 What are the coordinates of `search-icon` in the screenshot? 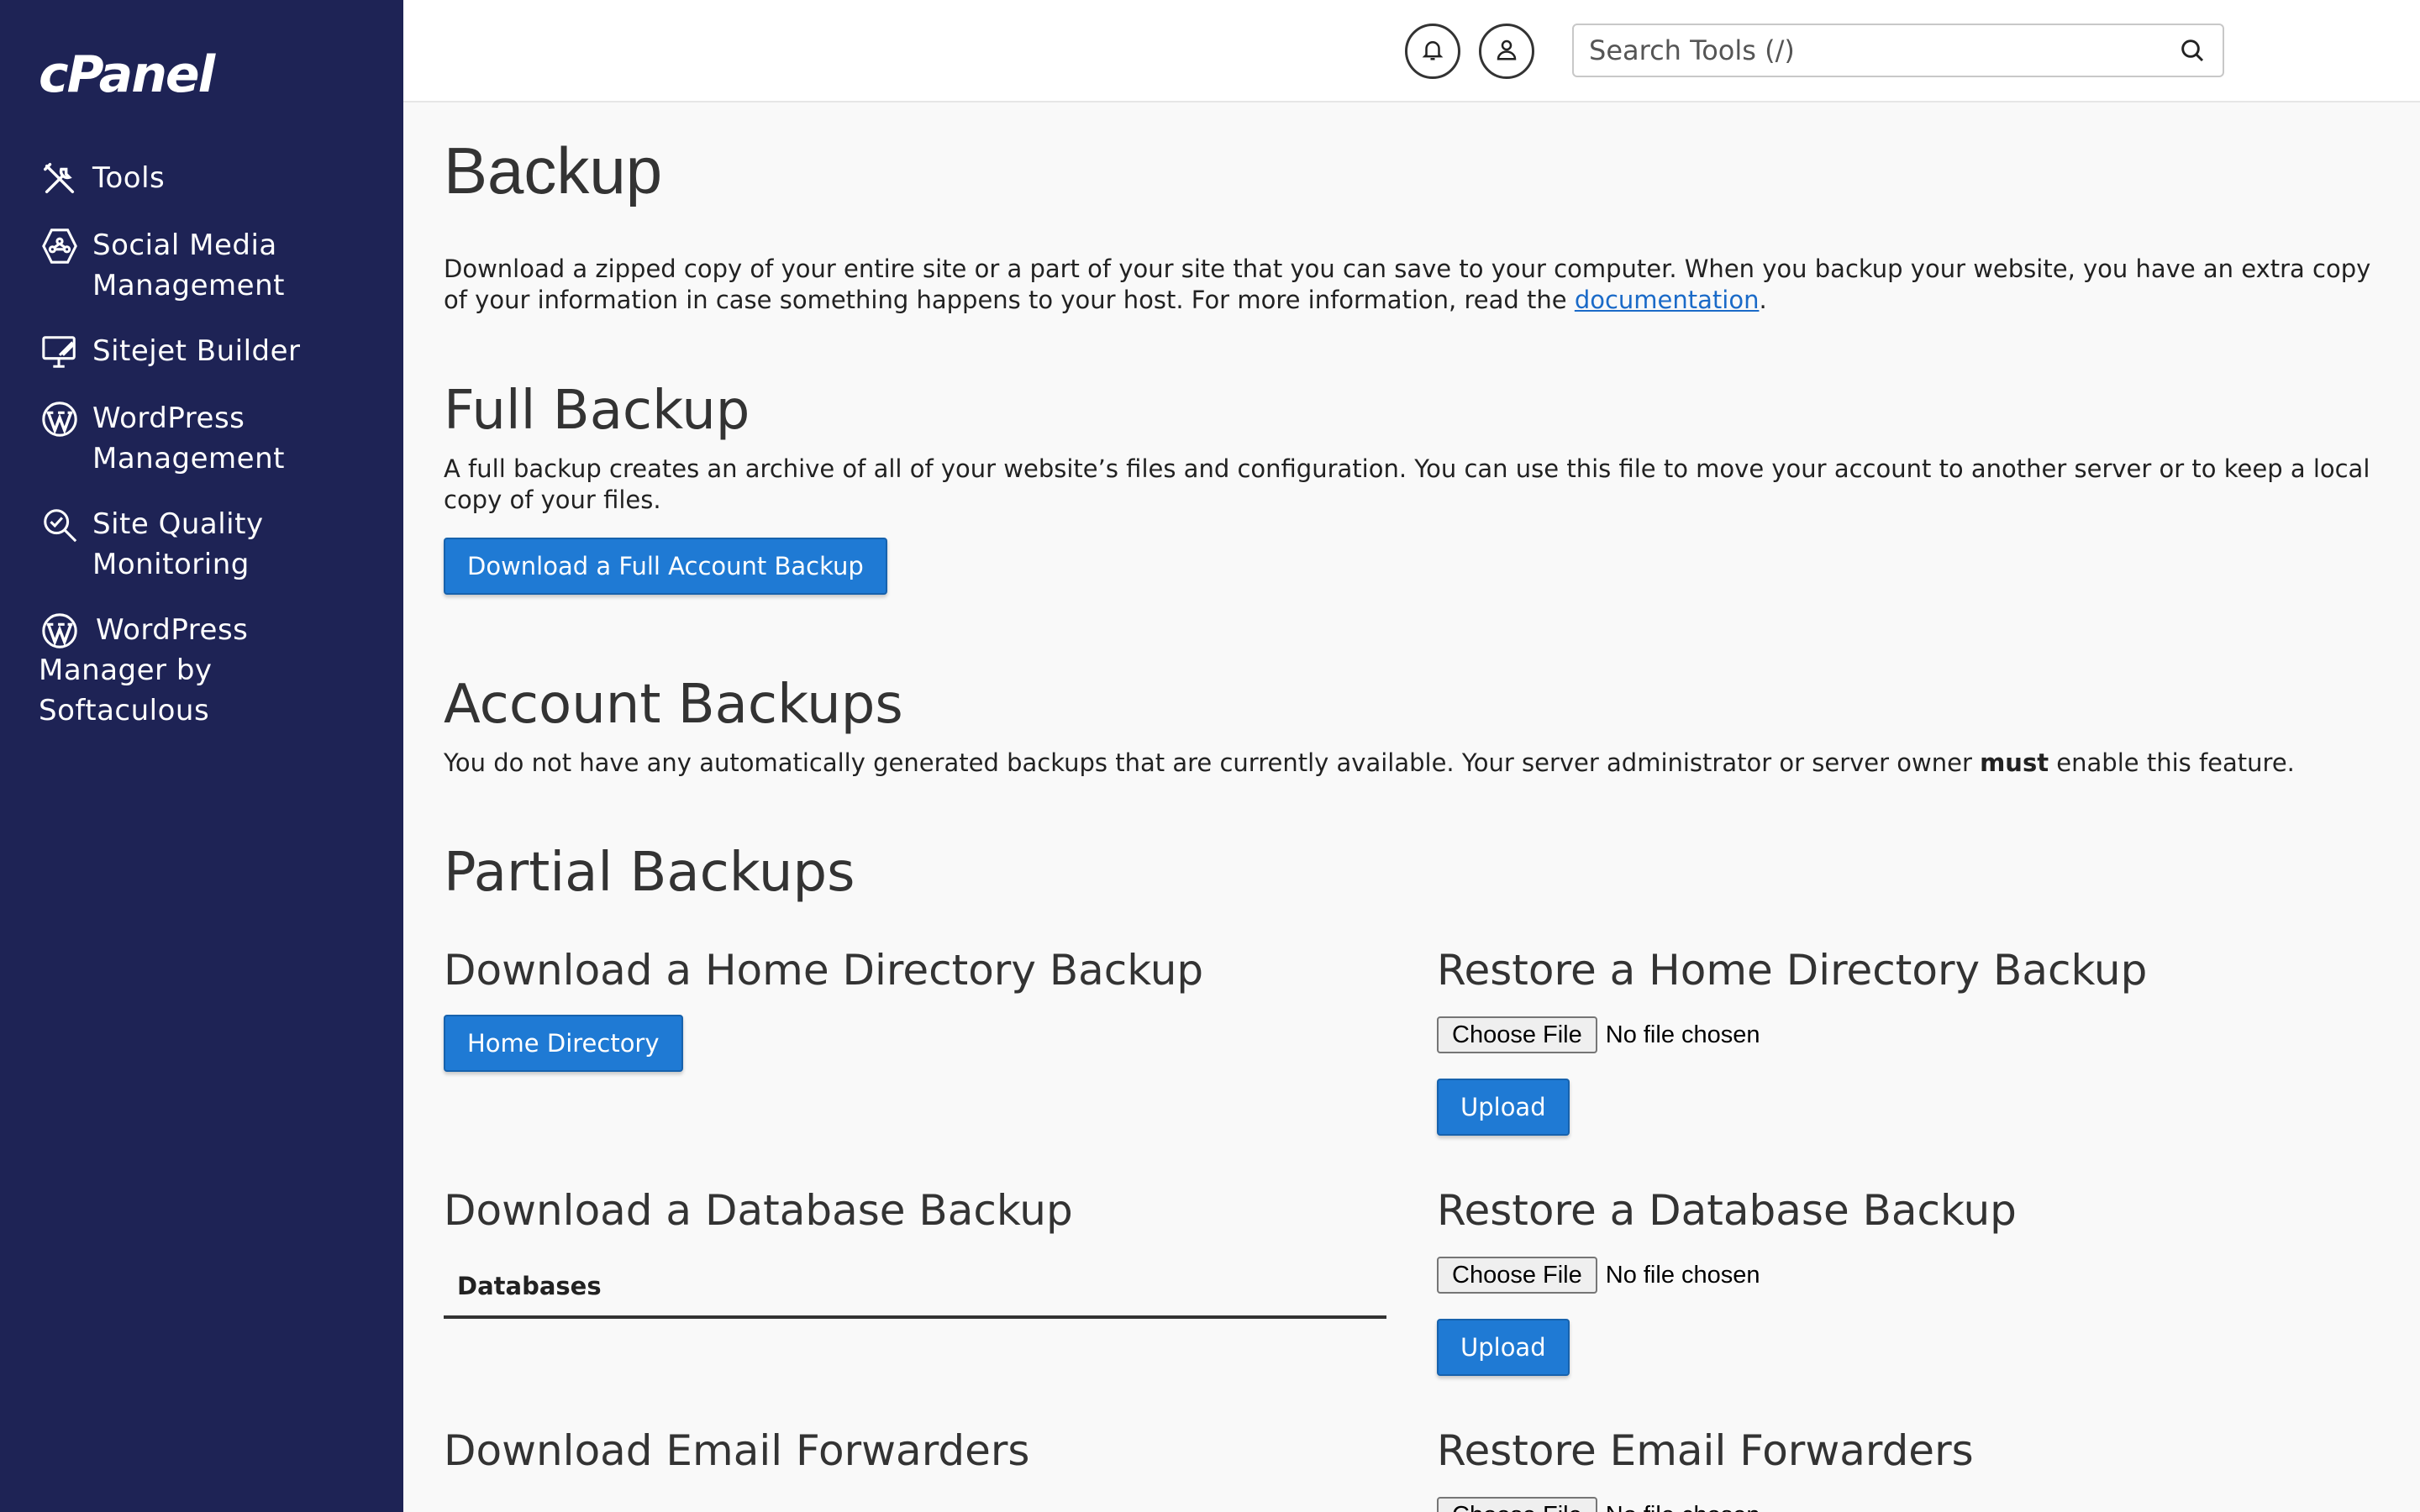 It's located at (2192, 50).